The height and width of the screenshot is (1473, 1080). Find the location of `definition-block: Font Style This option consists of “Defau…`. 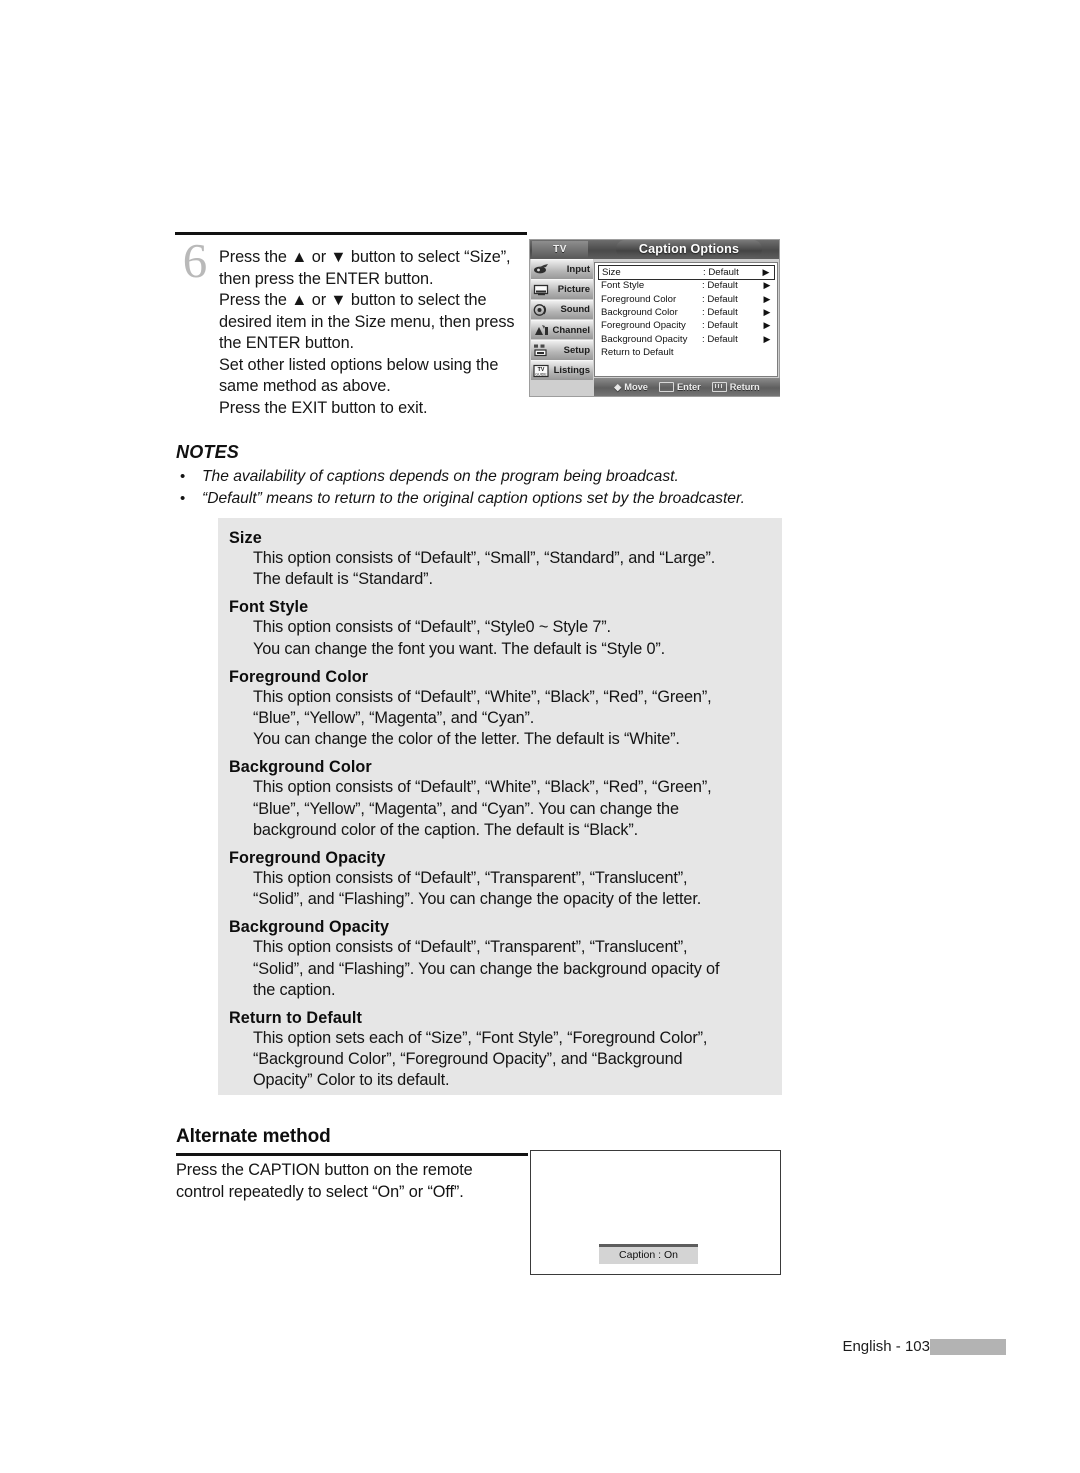

definition-block: Font Style This option consists of “Defau… is located at coordinates (500, 624).